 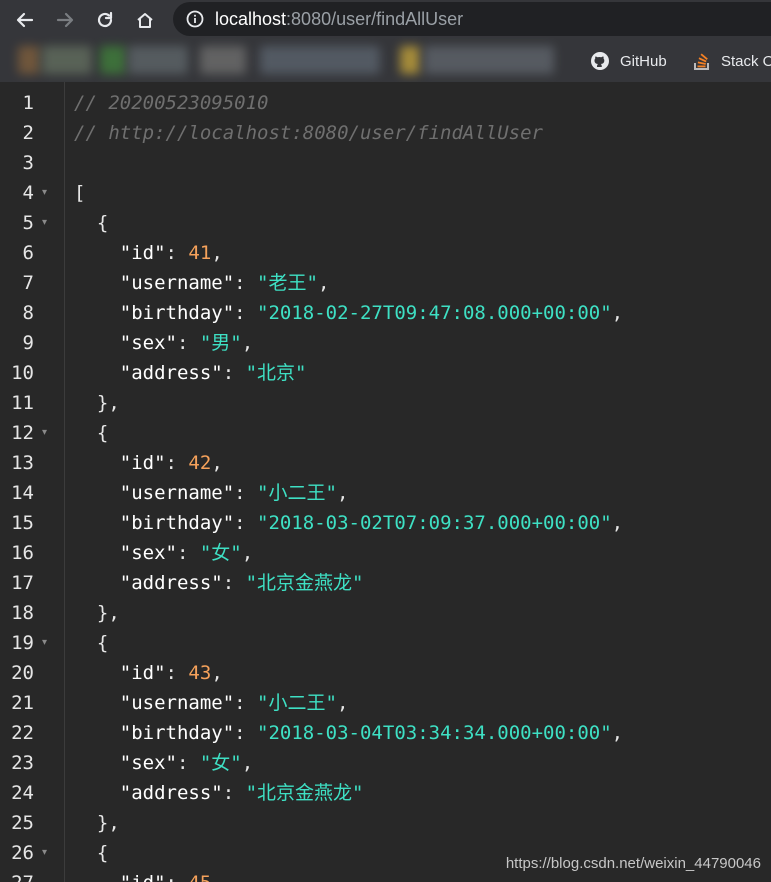 What do you see at coordinates (385, 433) in the screenshot?
I see `code-line: 12 ▾ {` at bounding box center [385, 433].